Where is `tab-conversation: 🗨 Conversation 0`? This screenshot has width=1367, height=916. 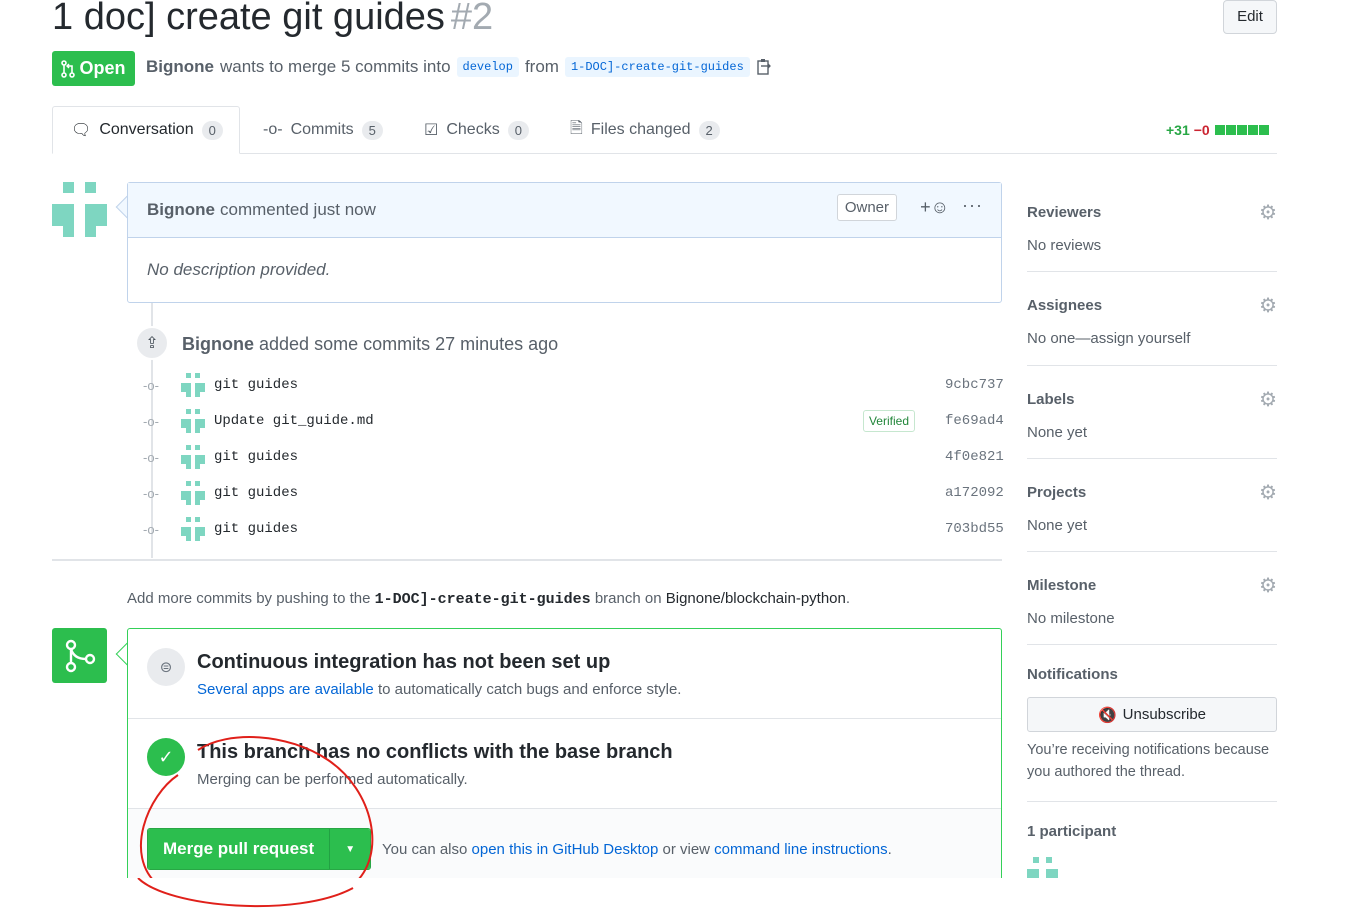
tab-conversation: 🗨 Conversation 0 is located at coordinates (146, 130).